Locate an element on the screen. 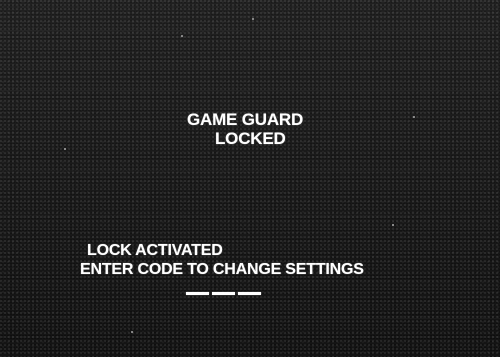 The width and height of the screenshot is (500, 357). lock-activated-message: LOCK ACTIVATED is located at coordinates (155, 250).